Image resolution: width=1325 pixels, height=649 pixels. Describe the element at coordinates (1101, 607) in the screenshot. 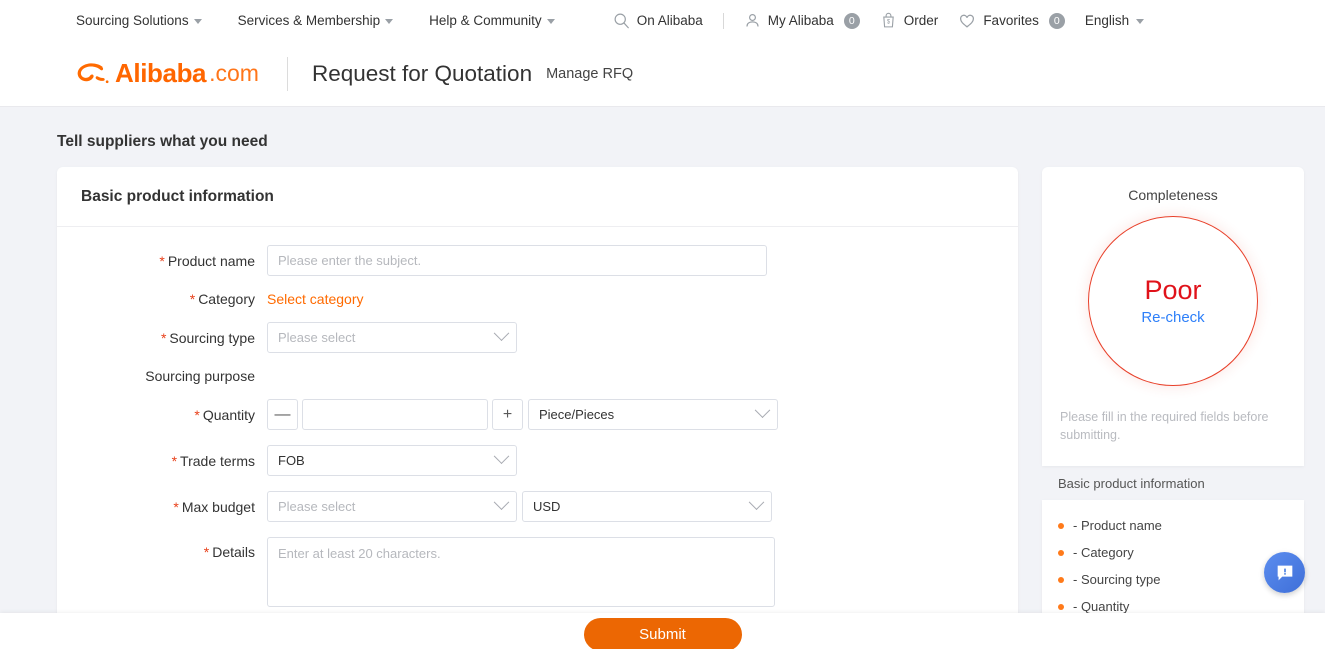

I see `list-item-label: - Quantity` at that location.